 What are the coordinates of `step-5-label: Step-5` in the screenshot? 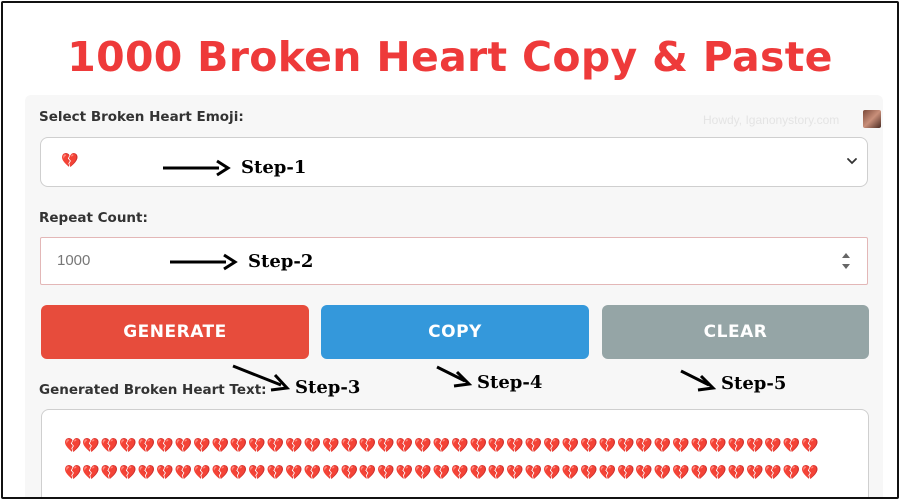 It's located at (754, 383).